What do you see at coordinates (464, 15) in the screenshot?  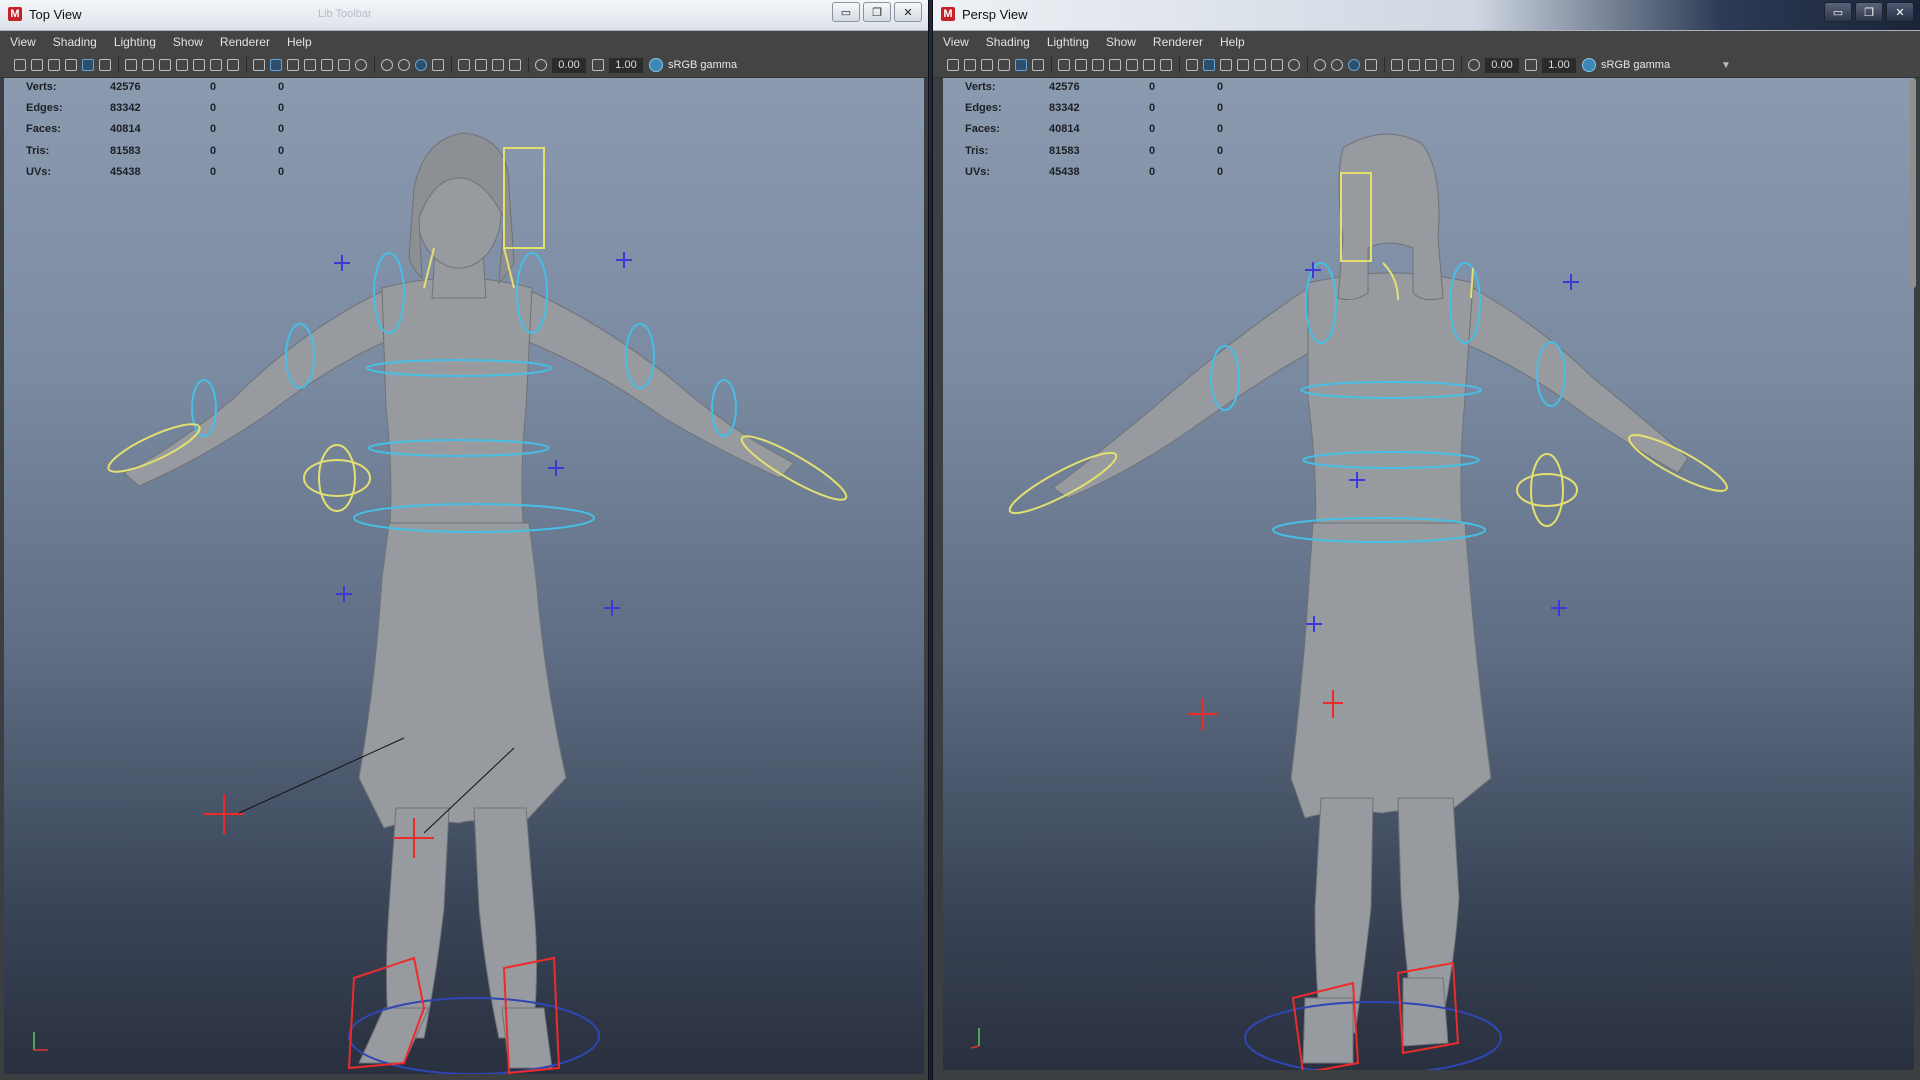 I see `title-bar: M Top View Lib Toolbar ▭ ❐ ✕` at bounding box center [464, 15].